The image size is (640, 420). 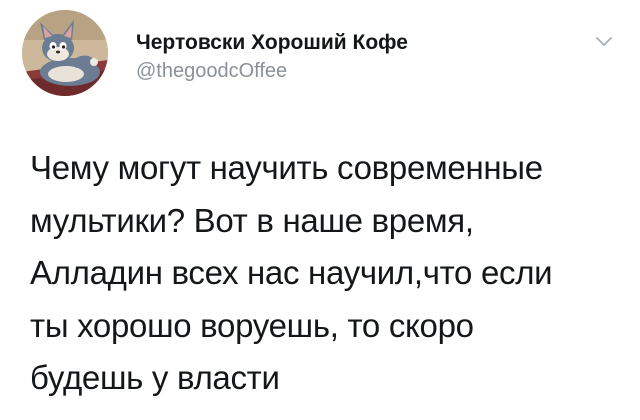 I want to click on tweet-text-line: Чему могут научить современные, so click(x=286, y=167).